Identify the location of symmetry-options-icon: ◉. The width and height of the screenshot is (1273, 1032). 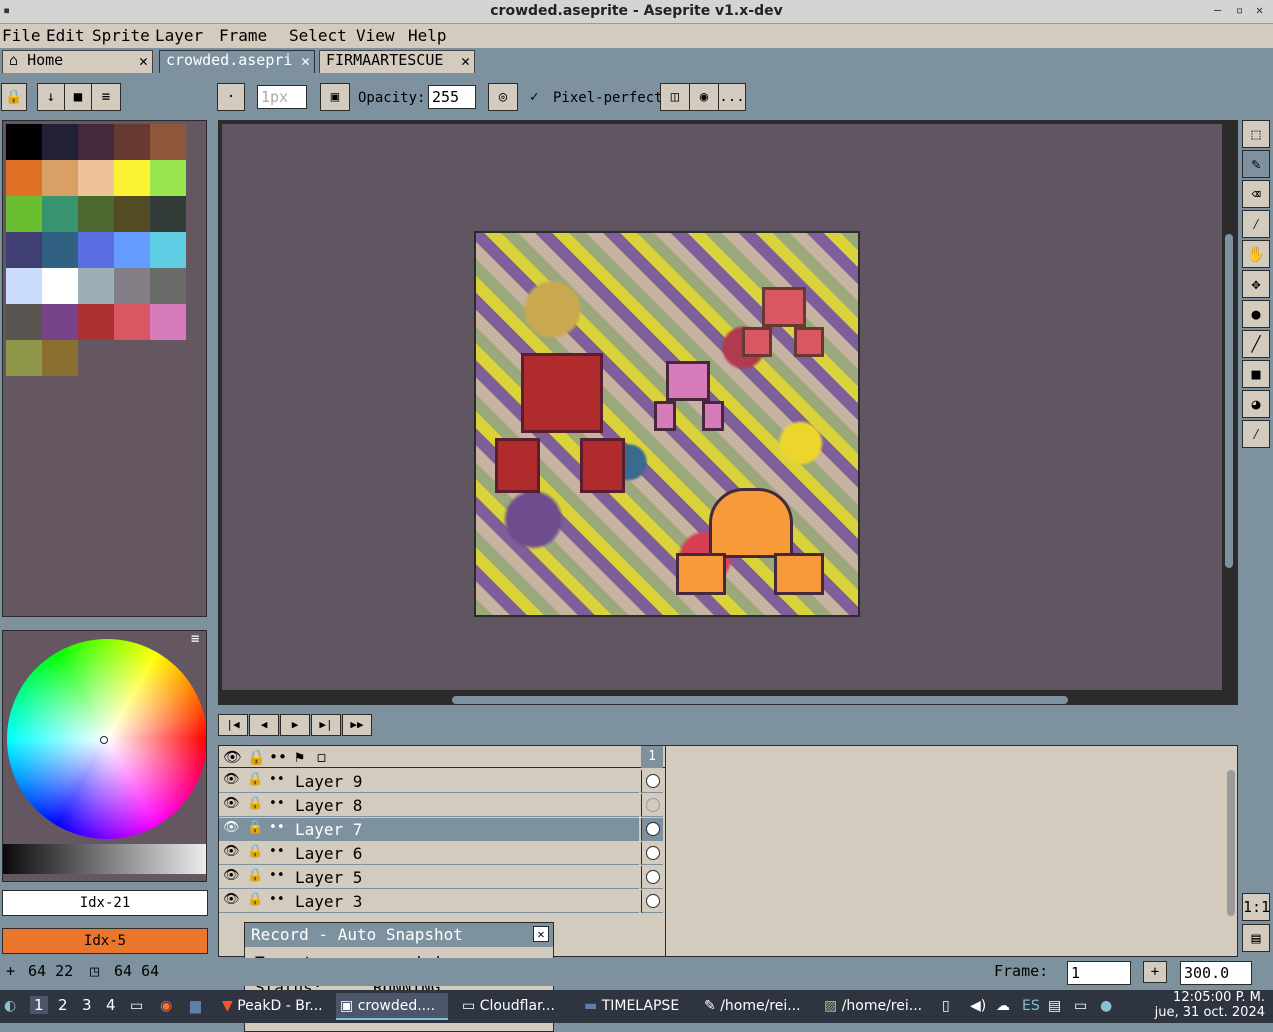
(704, 97).